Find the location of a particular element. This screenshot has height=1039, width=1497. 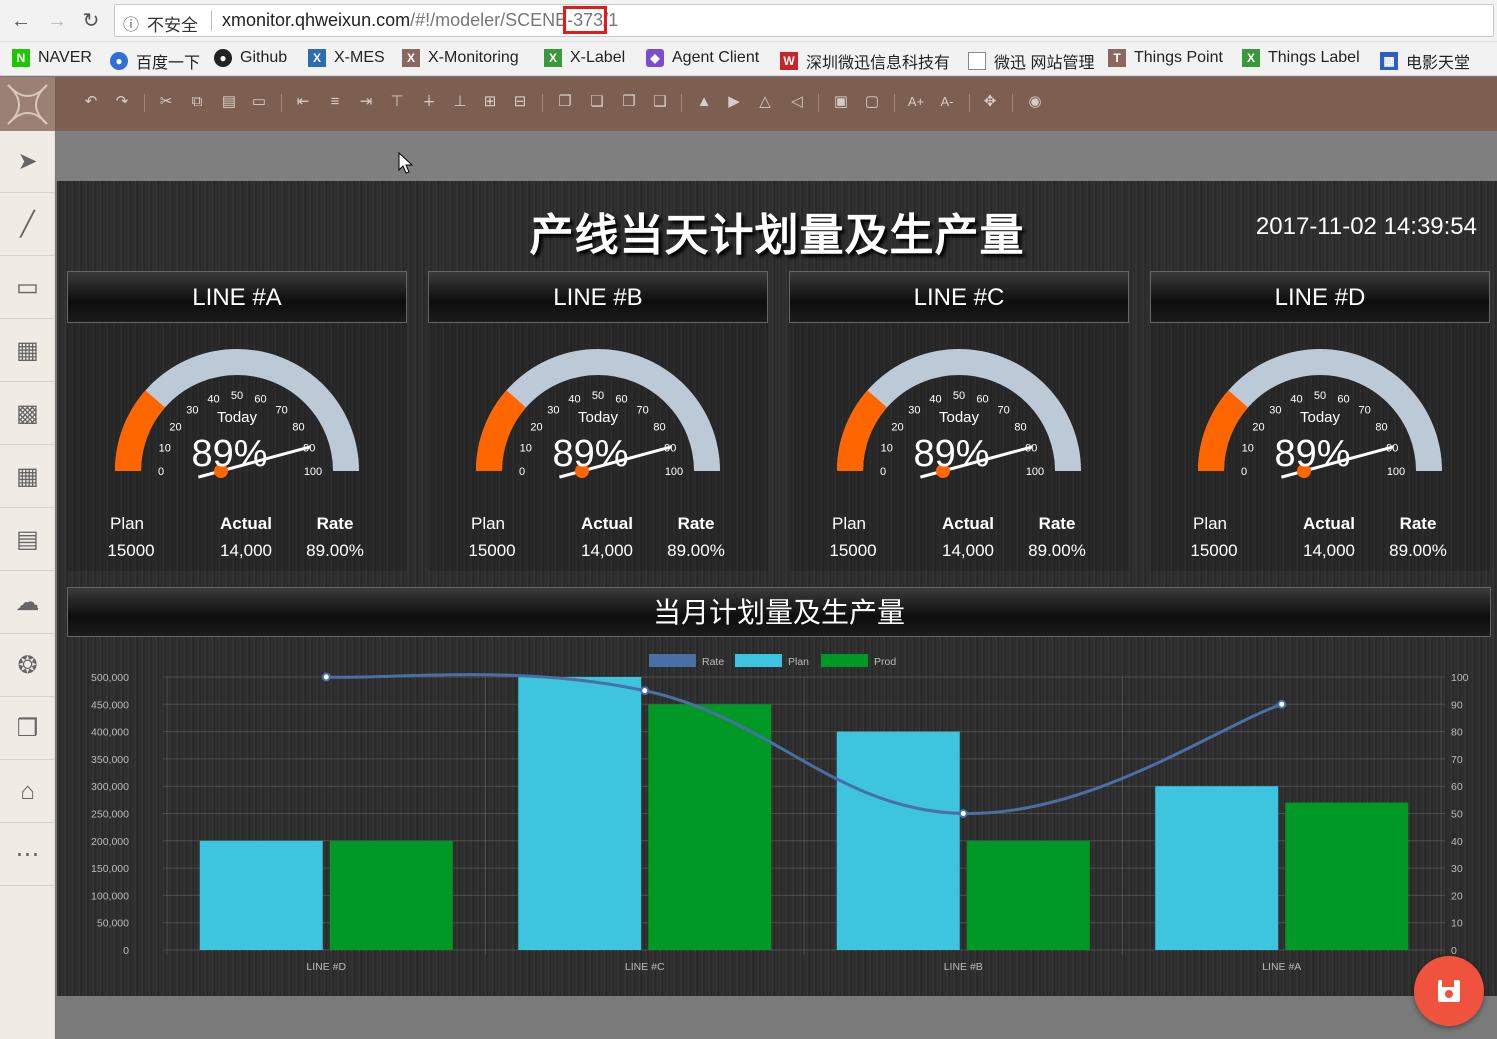

delete-icon: ▭ is located at coordinates (259, 102).